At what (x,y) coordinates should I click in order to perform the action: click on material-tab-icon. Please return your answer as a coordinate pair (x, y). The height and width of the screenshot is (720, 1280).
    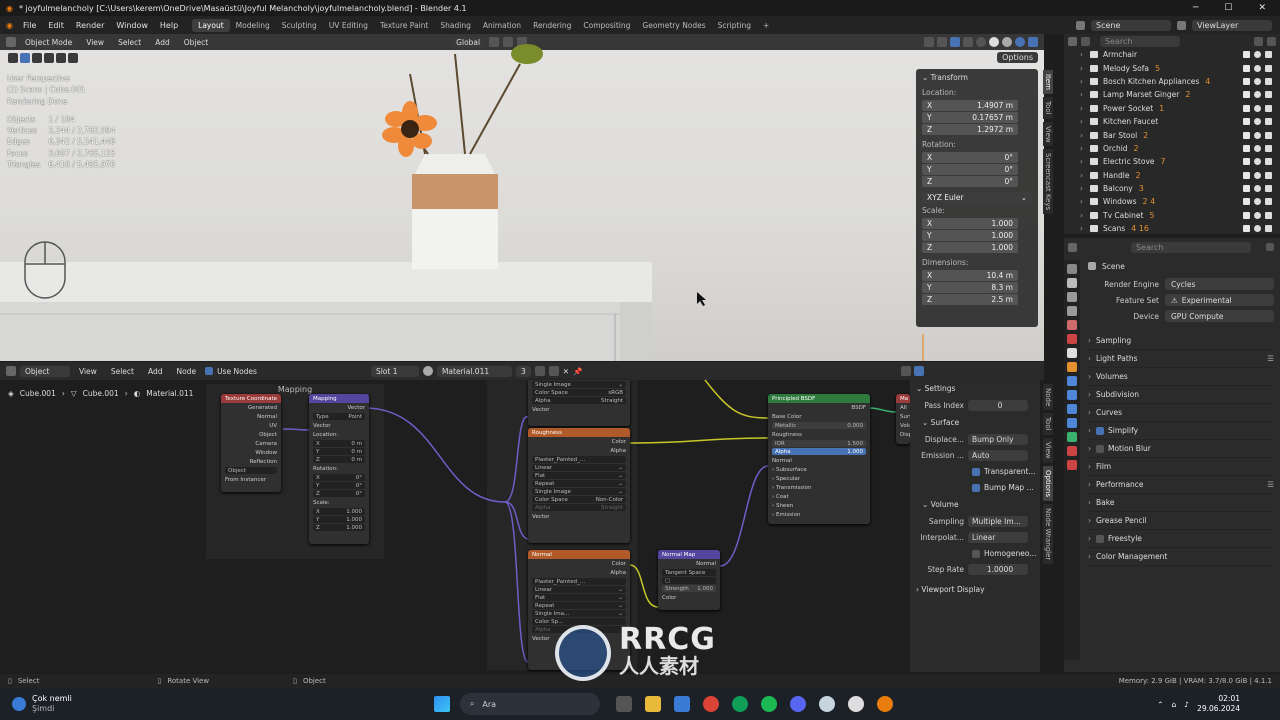
    Looking at the image, I should click on (1072, 451).